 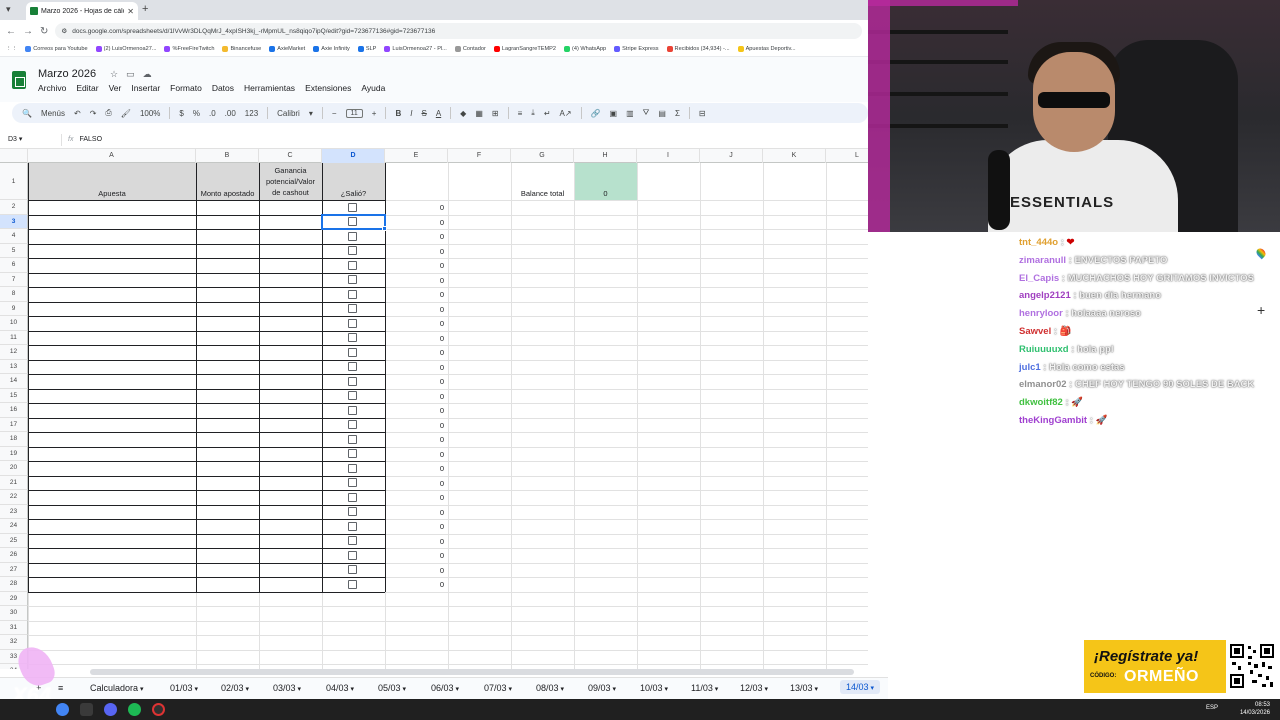 What do you see at coordinates (14, 181) in the screenshot?
I see `row-header: 1` at bounding box center [14, 181].